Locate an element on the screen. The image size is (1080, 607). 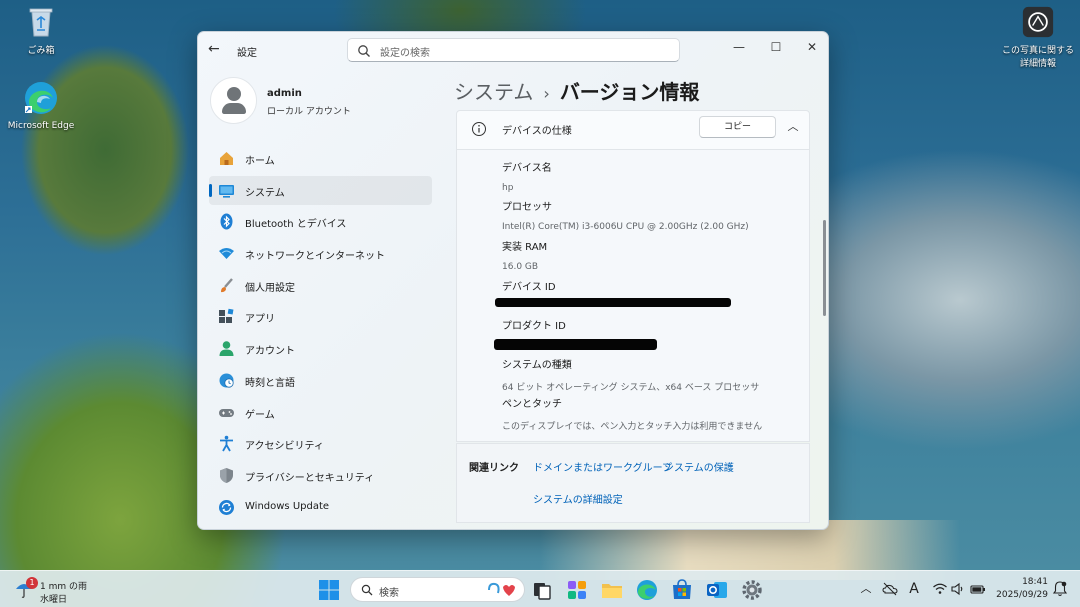
info-icon is located at coordinates (479, 129).